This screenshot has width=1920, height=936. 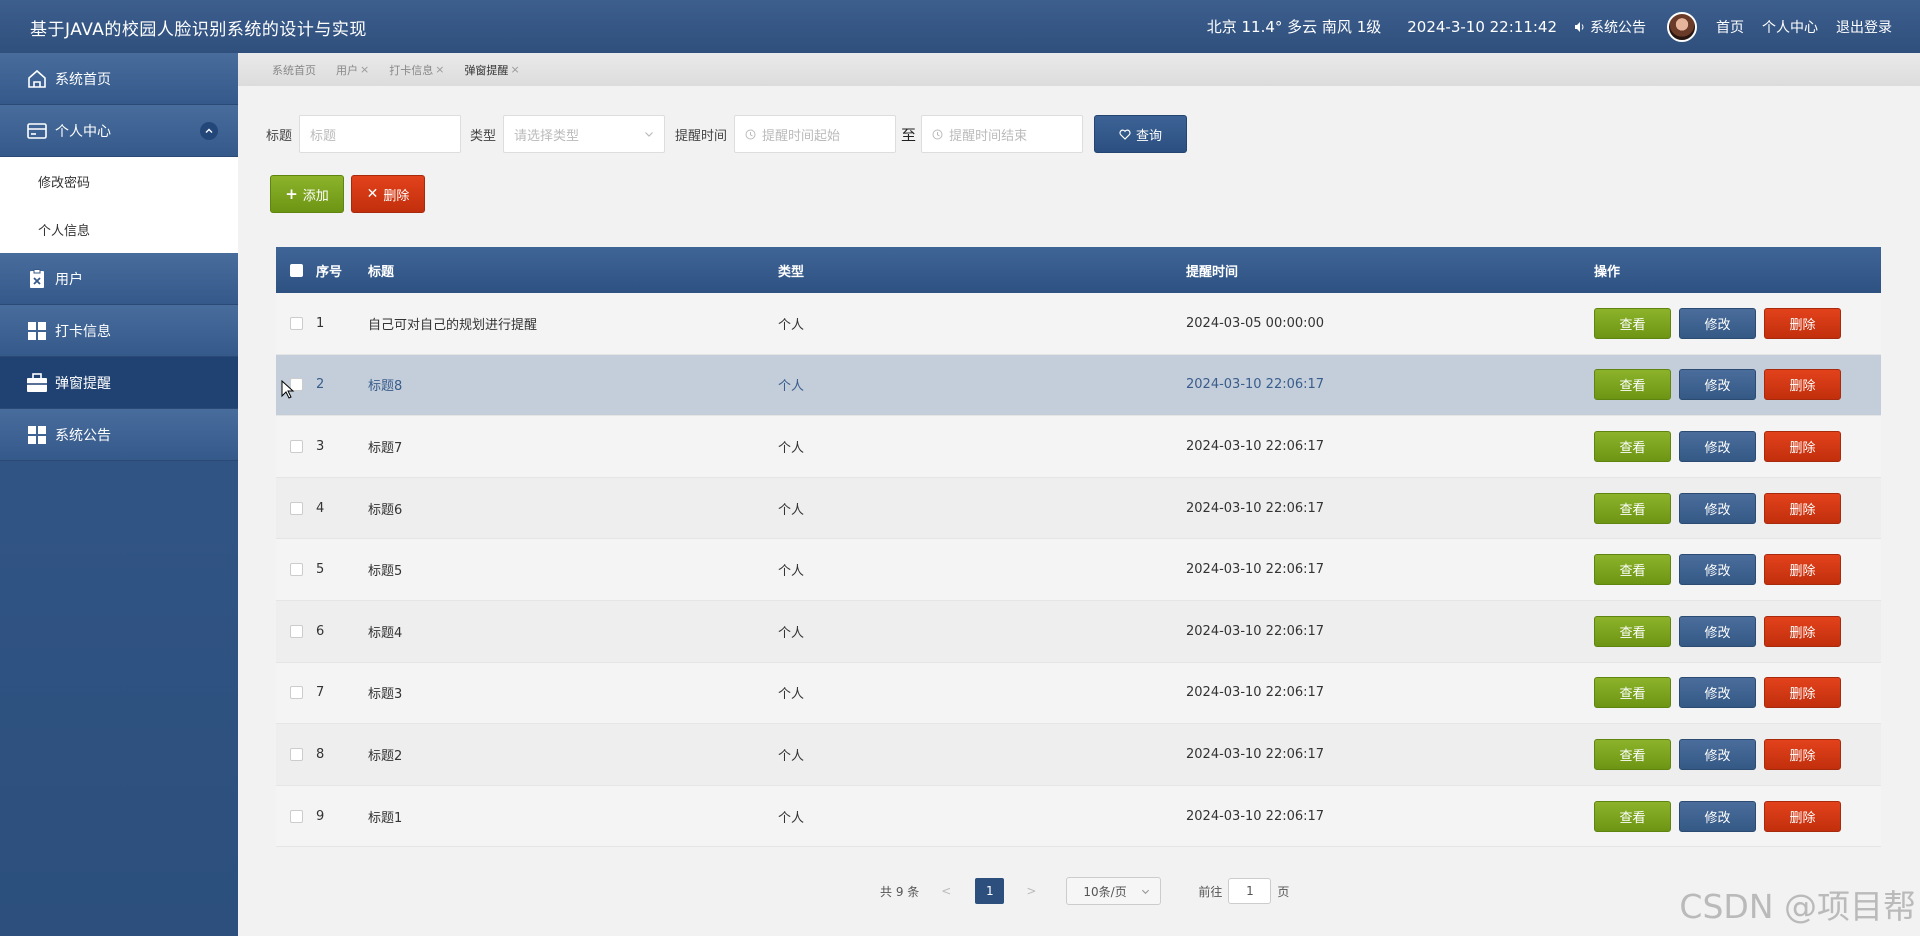 I want to click on briefcase-icon, so click(x=37, y=383).